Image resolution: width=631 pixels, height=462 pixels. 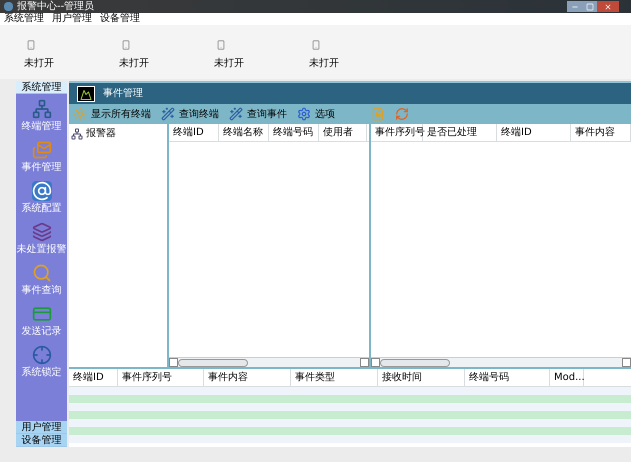 I want to click on tree-node-icon, so click(x=77, y=134).